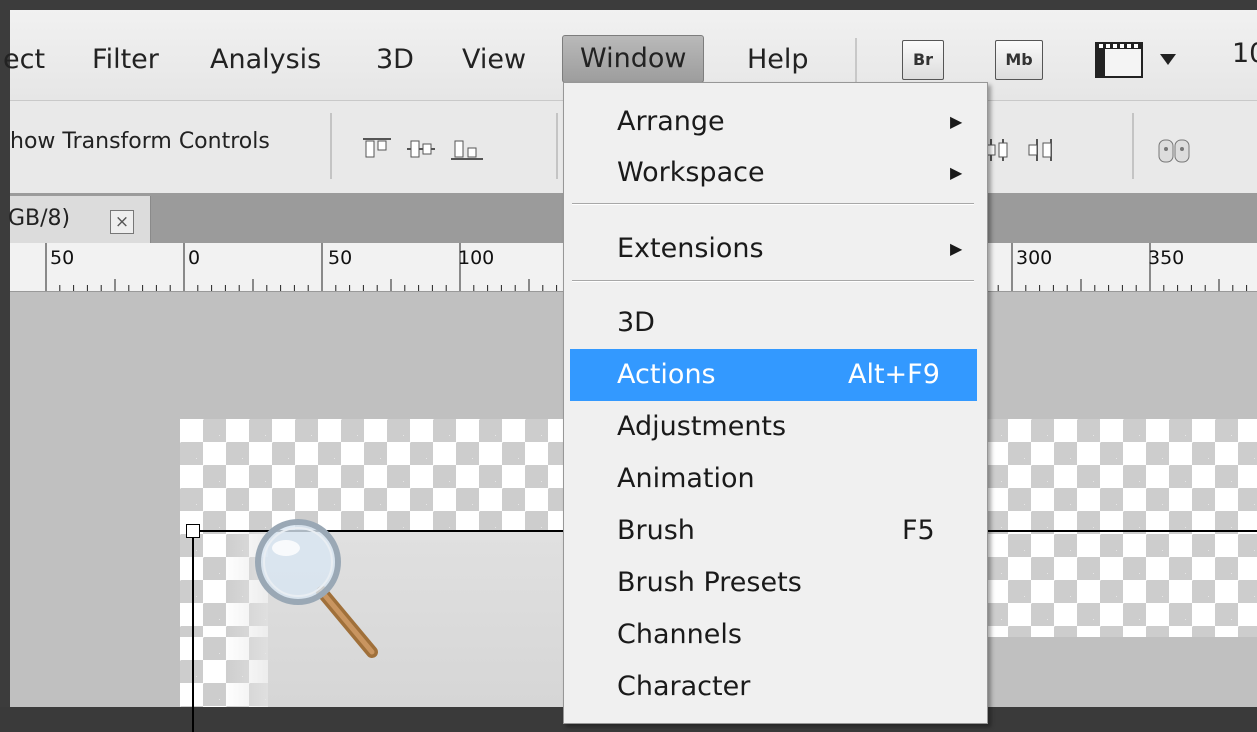  I want to click on close-icon: ×, so click(122, 222).